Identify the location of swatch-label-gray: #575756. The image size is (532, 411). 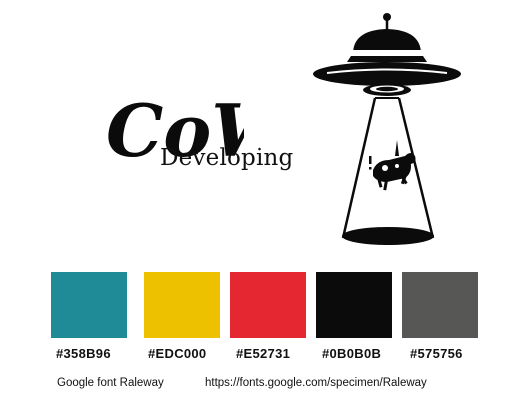
(436, 353).